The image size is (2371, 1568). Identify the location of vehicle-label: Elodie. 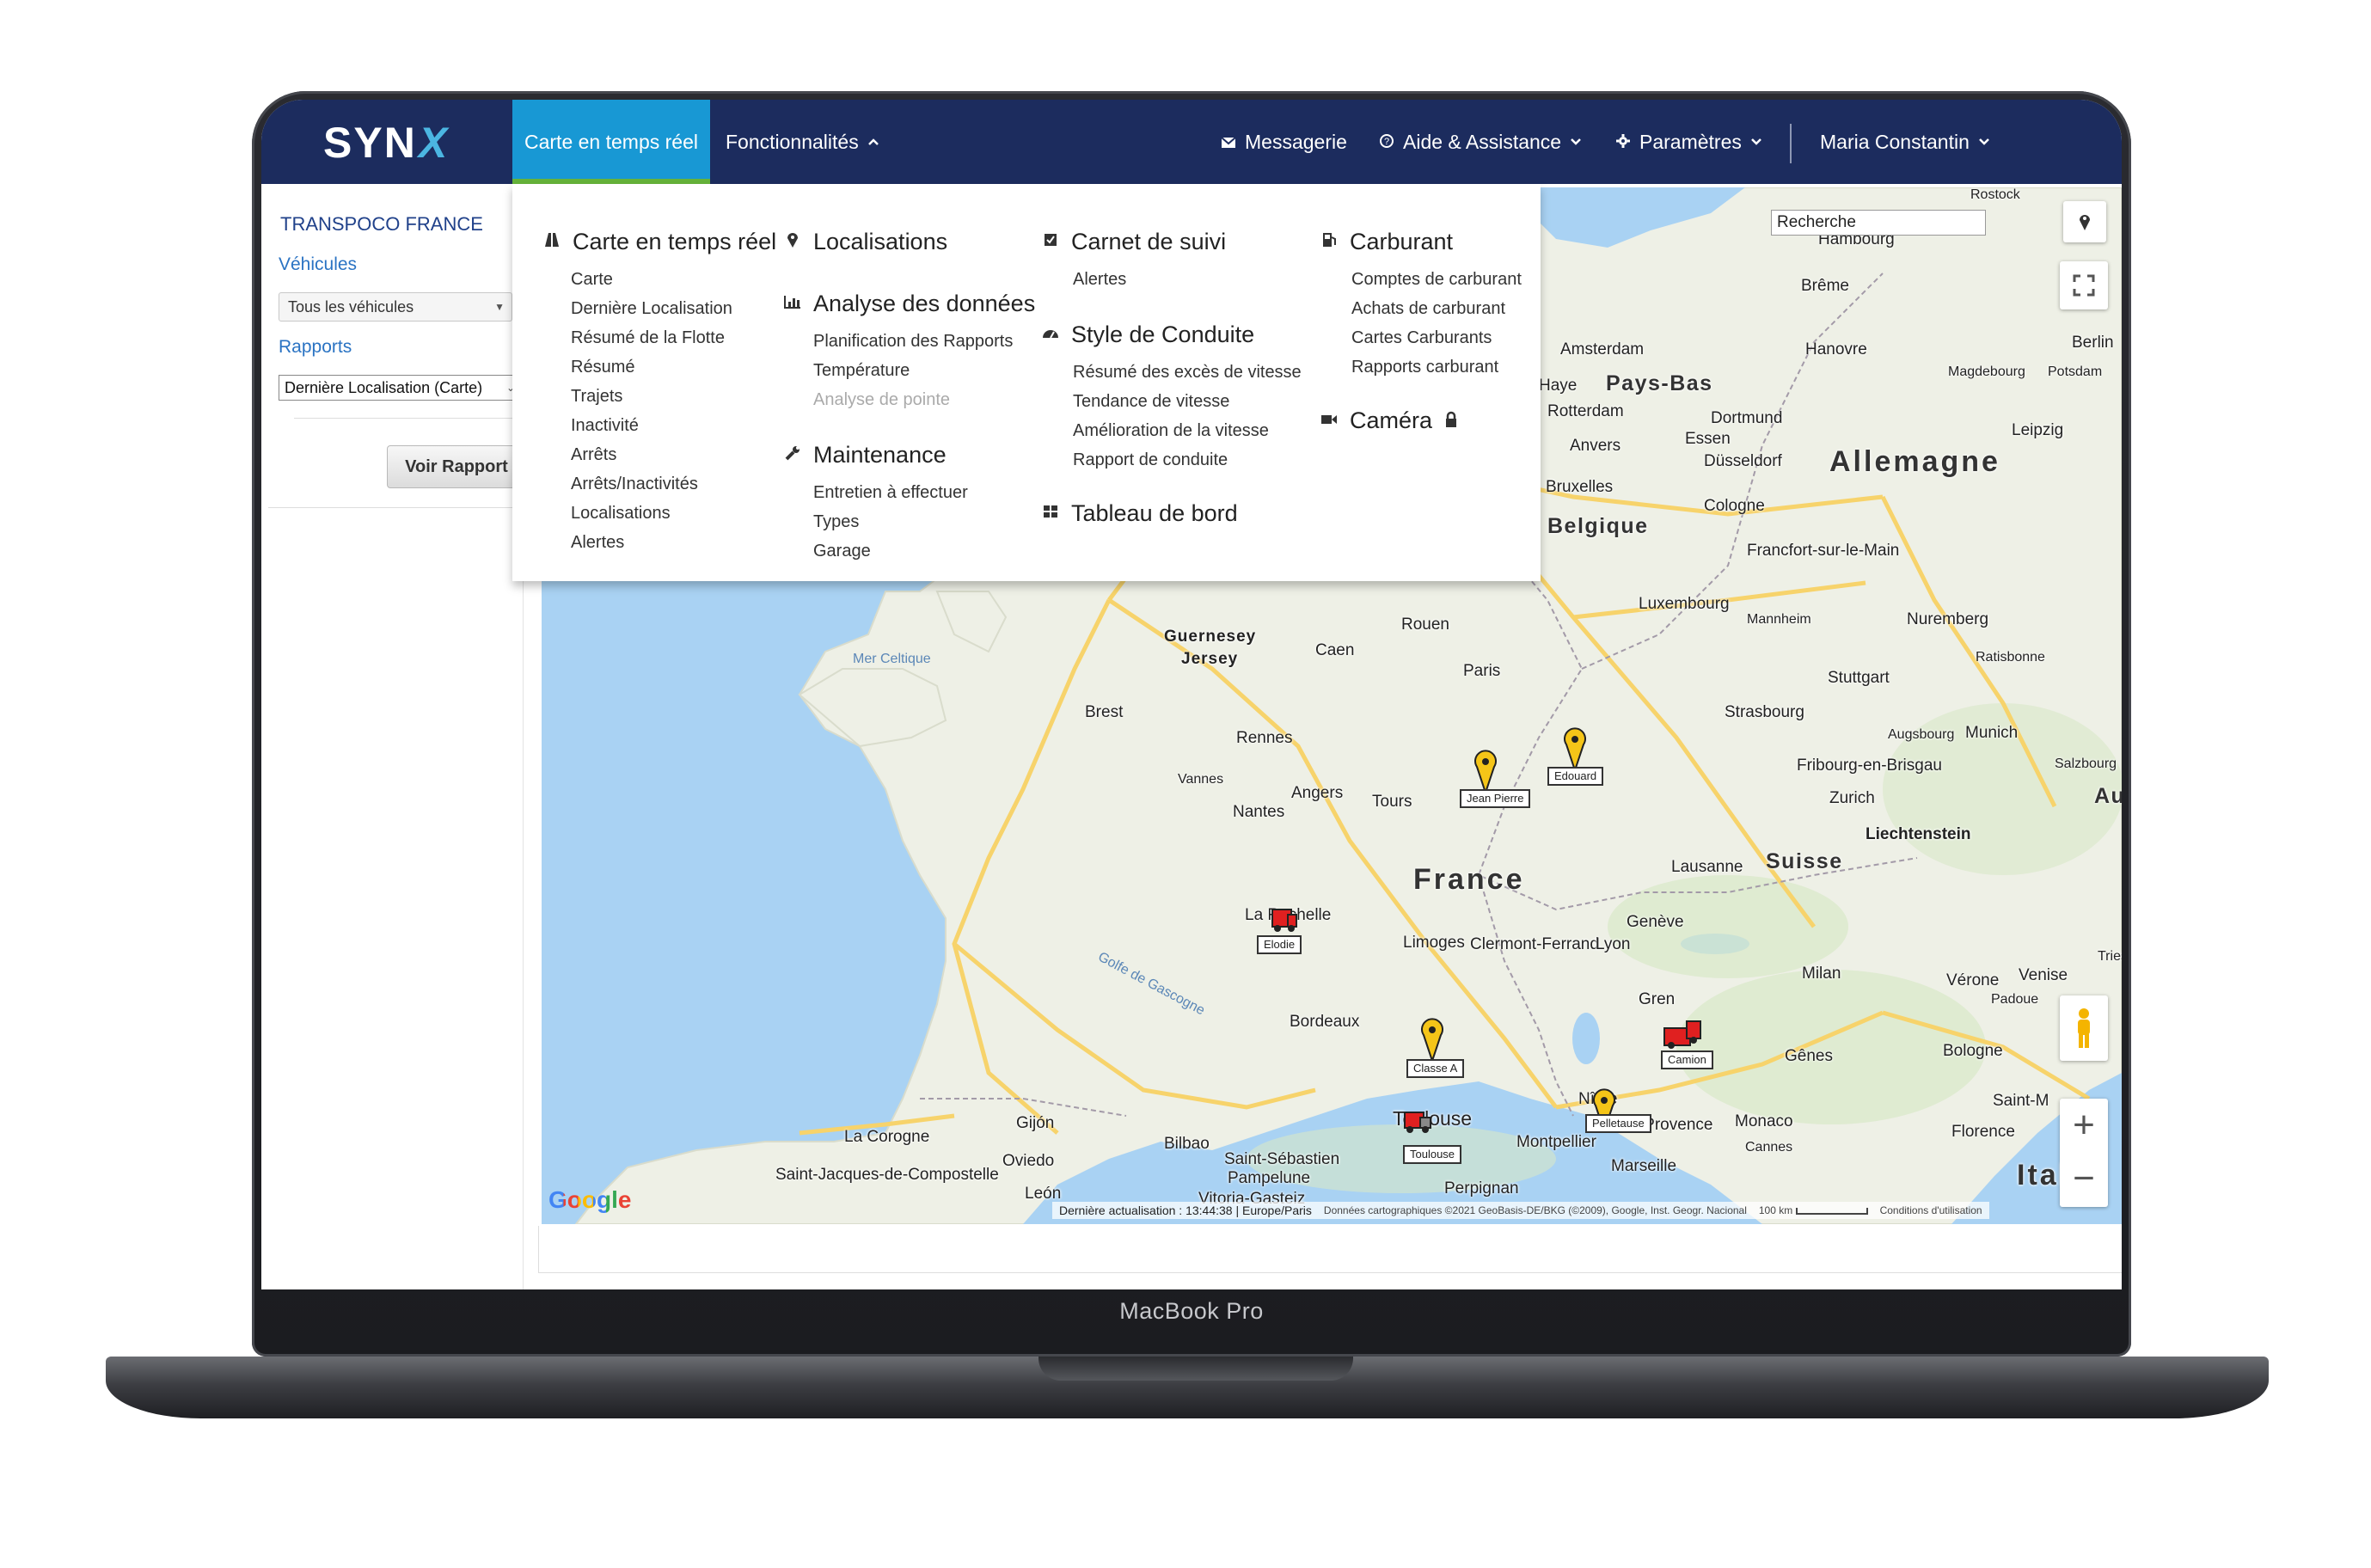
(1280, 944).